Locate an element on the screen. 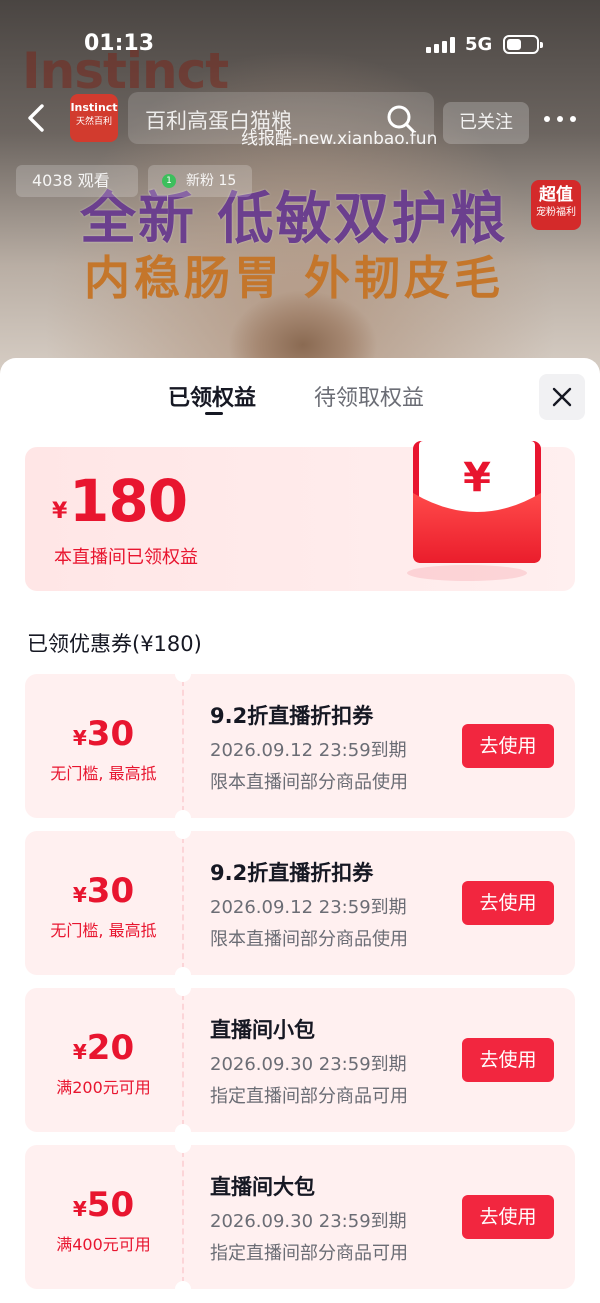  coupon-amount-value: 50 is located at coordinates (110, 1205).